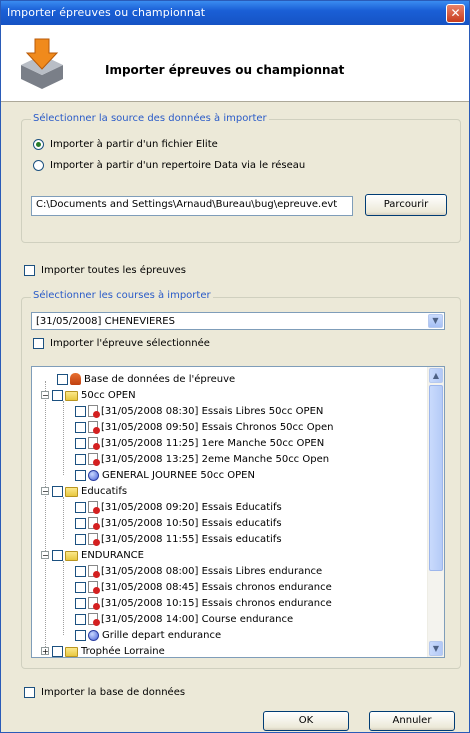 The image size is (470, 733). What do you see at coordinates (197, 619) in the screenshot?
I see `tree-node-label: [31/05/2008 14:00] Course endurance` at bounding box center [197, 619].